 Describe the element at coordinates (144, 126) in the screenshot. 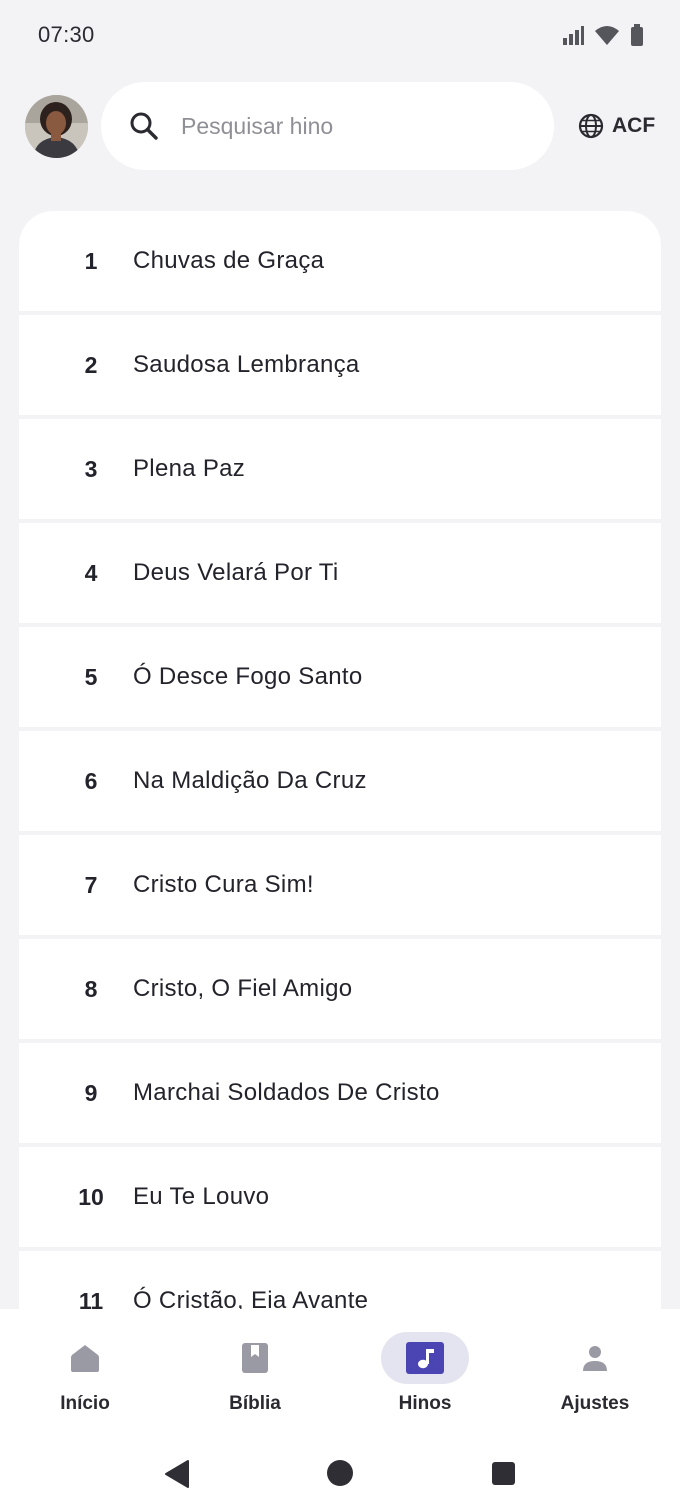

I see `search-icon` at that location.